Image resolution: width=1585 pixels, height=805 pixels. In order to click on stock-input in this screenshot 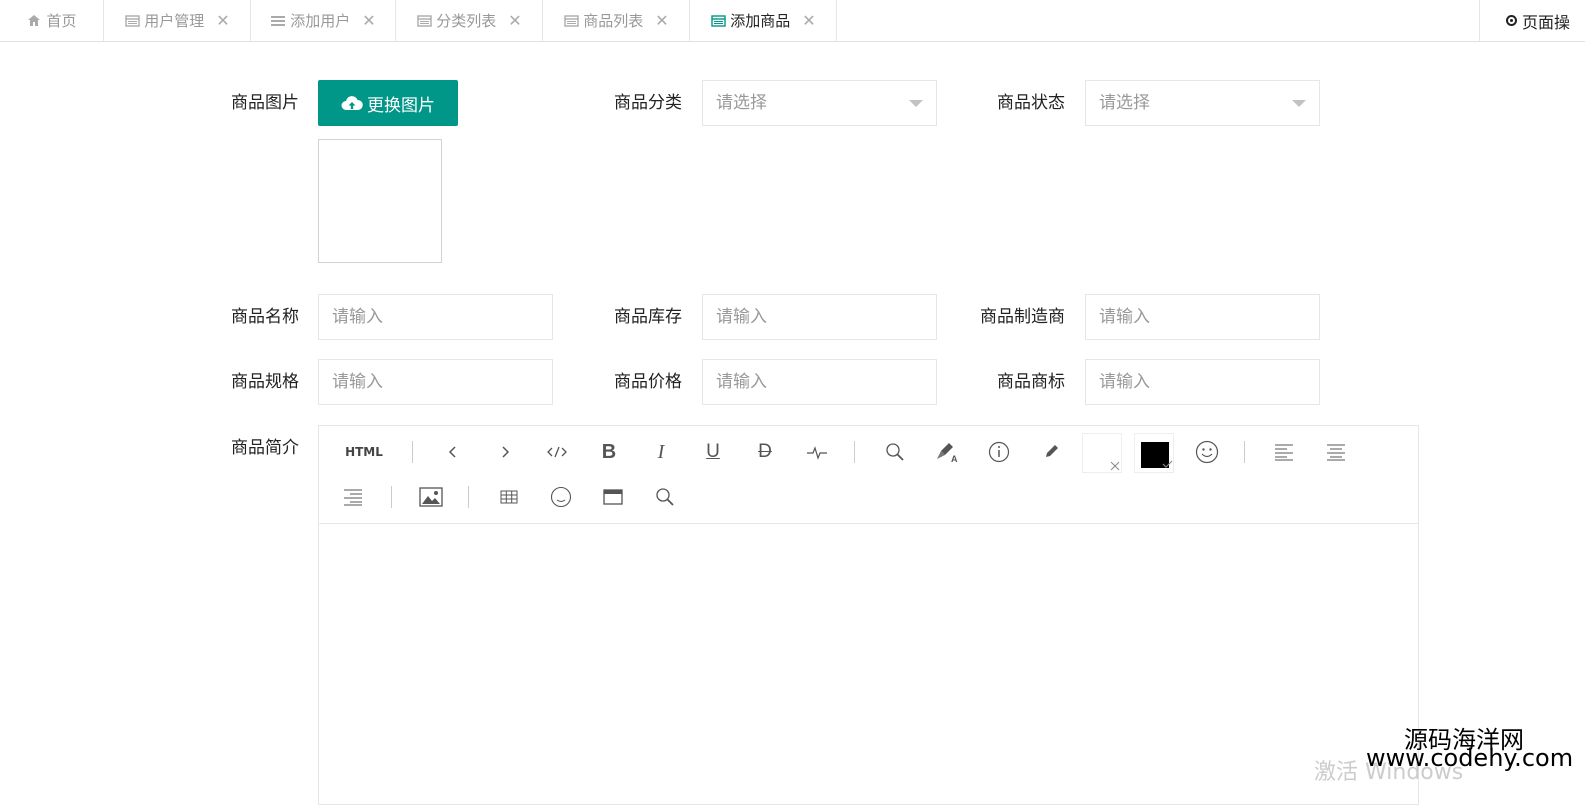, I will do `click(819, 317)`.